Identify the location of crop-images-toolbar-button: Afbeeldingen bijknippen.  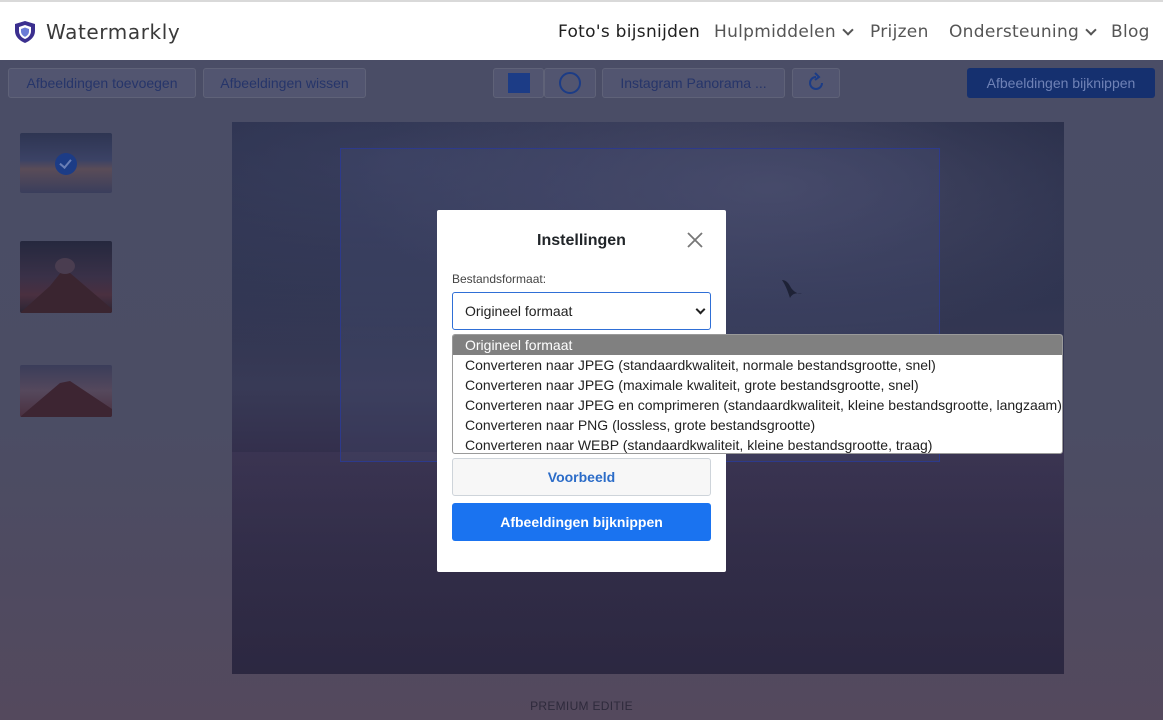
(1061, 83).